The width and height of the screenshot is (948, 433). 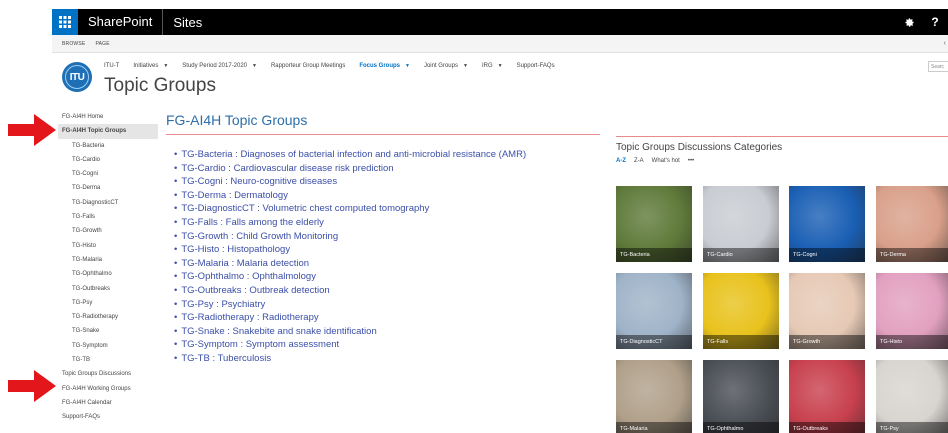 I want to click on topnav-item-label: Focus Groups, so click(x=380, y=66).